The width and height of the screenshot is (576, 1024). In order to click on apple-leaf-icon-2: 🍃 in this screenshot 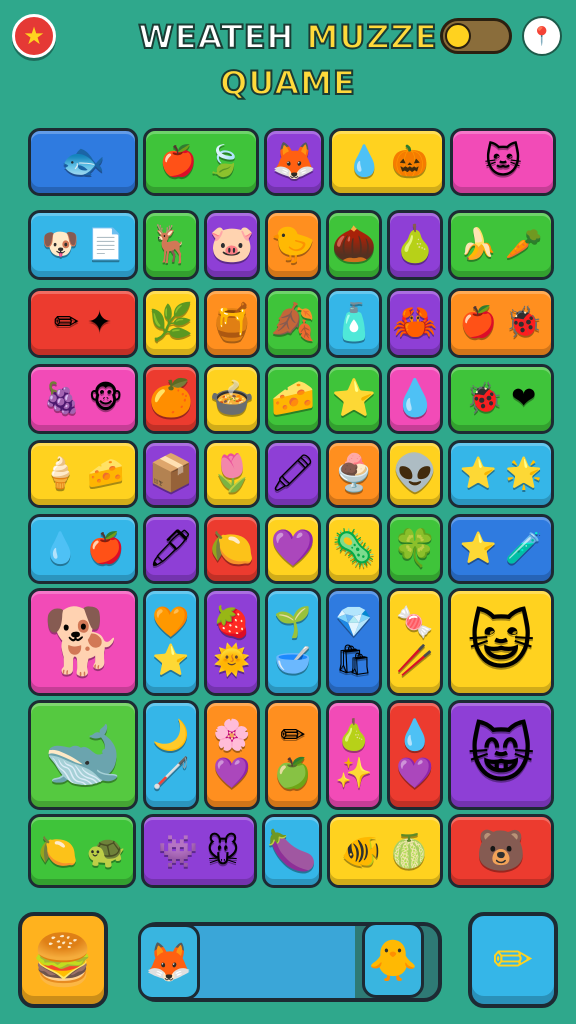, I will do `click(224, 161)`.